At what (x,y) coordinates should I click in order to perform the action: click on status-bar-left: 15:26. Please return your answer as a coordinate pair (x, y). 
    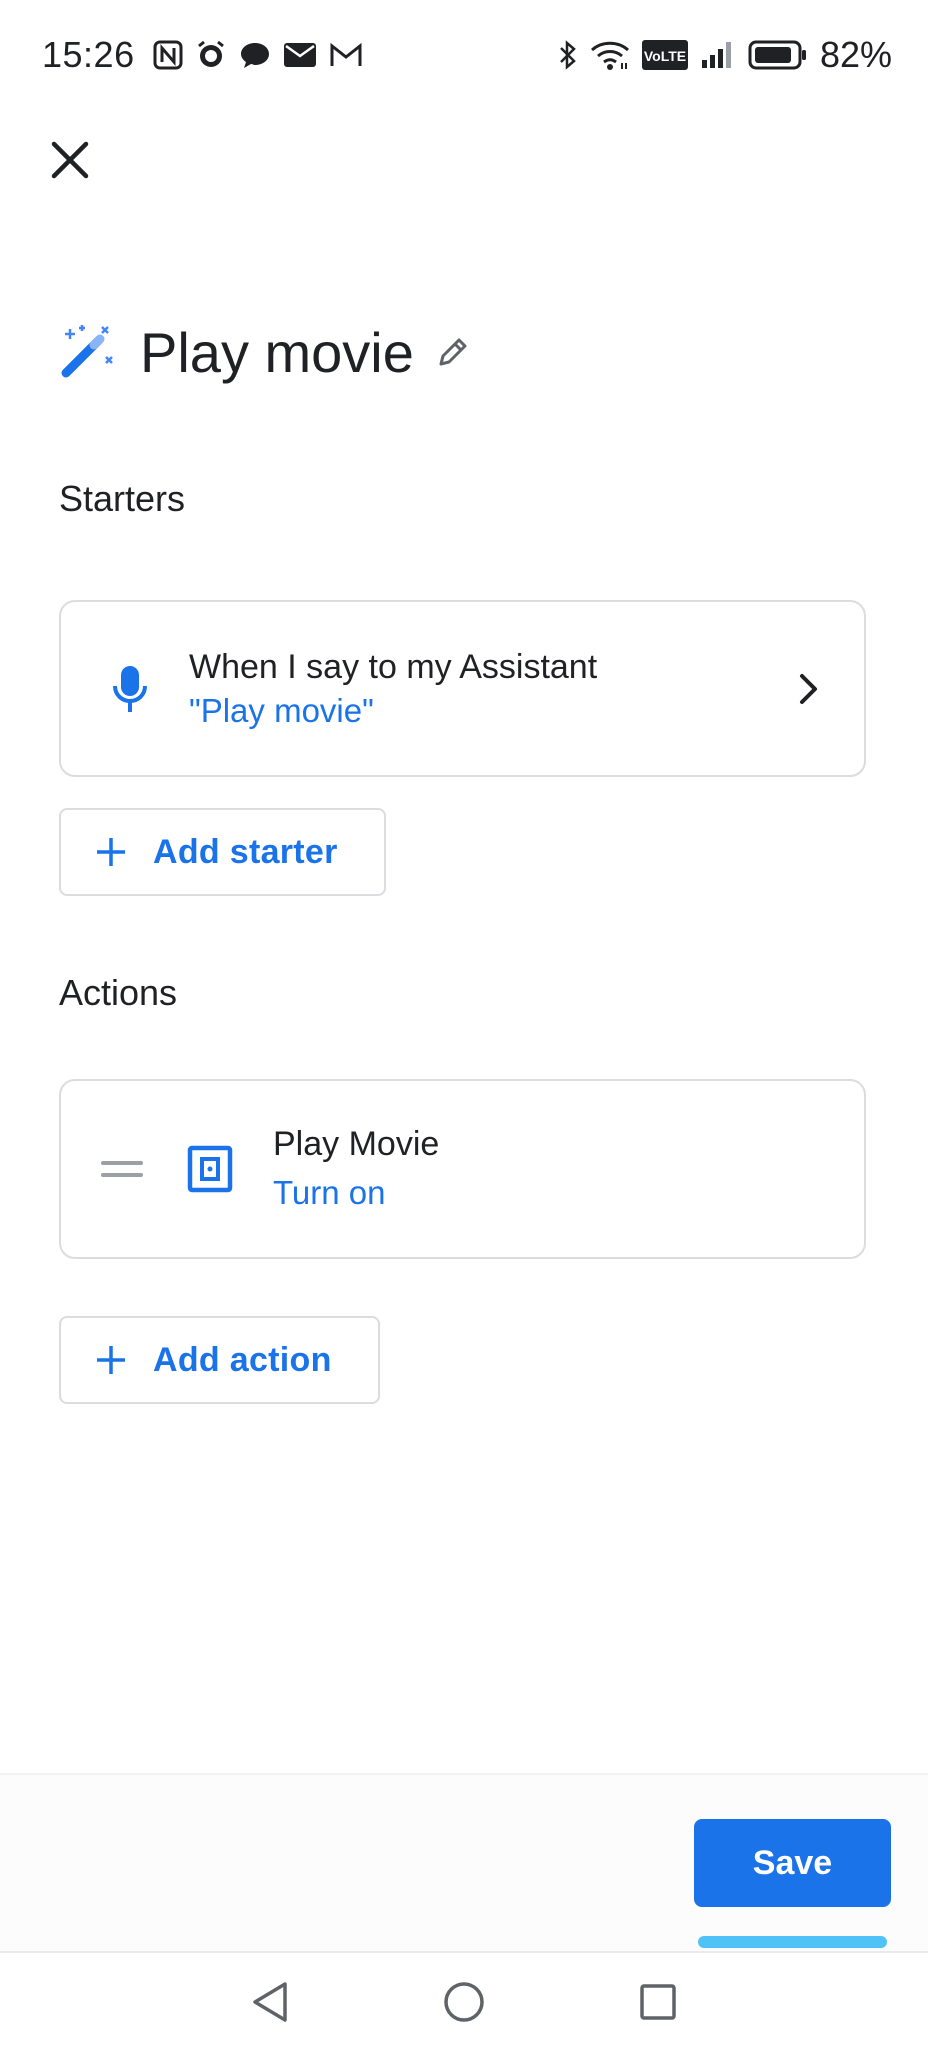
    Looking at the image, I should click on (202, 55).